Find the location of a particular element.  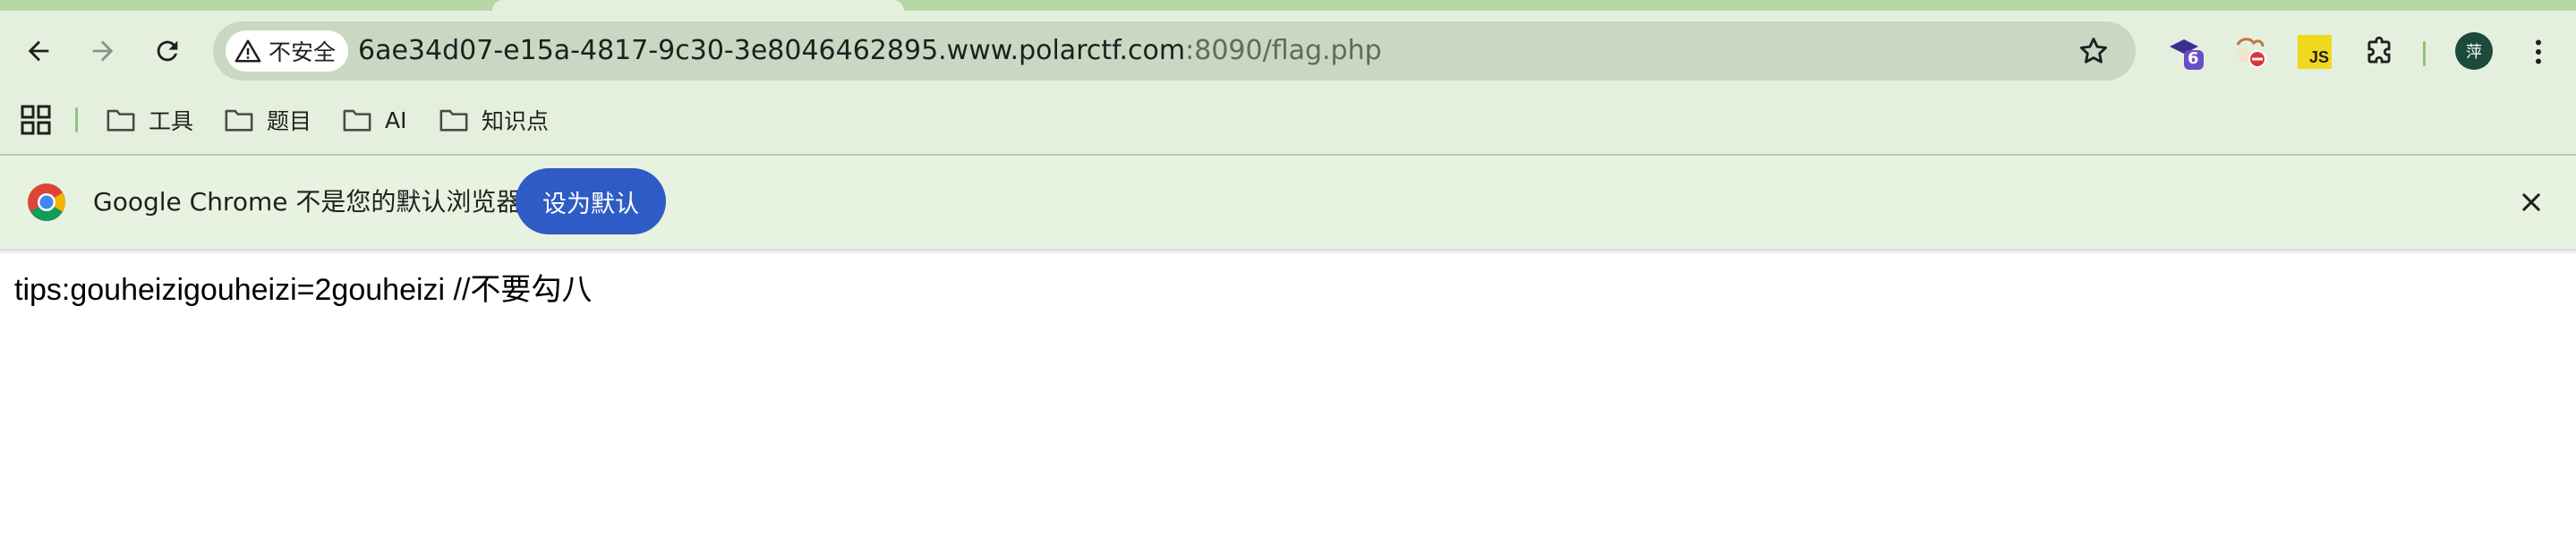

extension-blocked is located at coordinates (2250, 52).